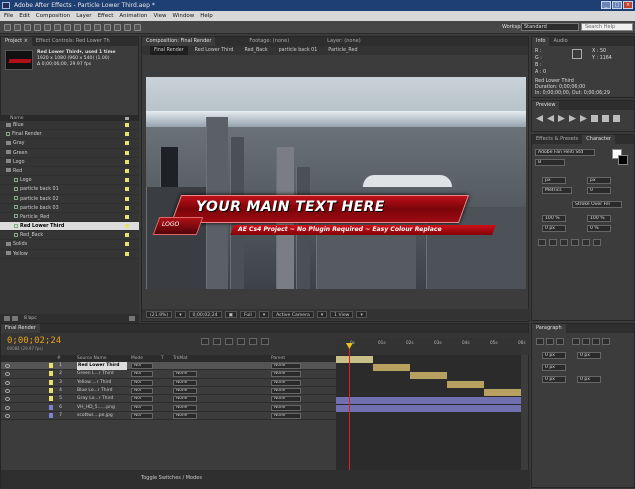  I want to click on project-item: Gray, so click(69, 144).